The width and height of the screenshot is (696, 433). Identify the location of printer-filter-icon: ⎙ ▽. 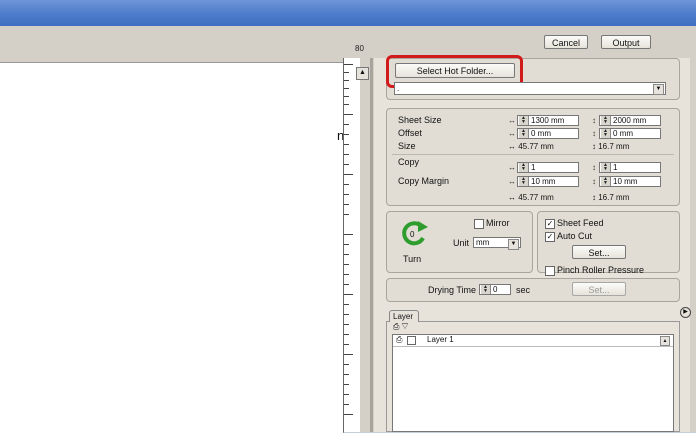
(400, 327).